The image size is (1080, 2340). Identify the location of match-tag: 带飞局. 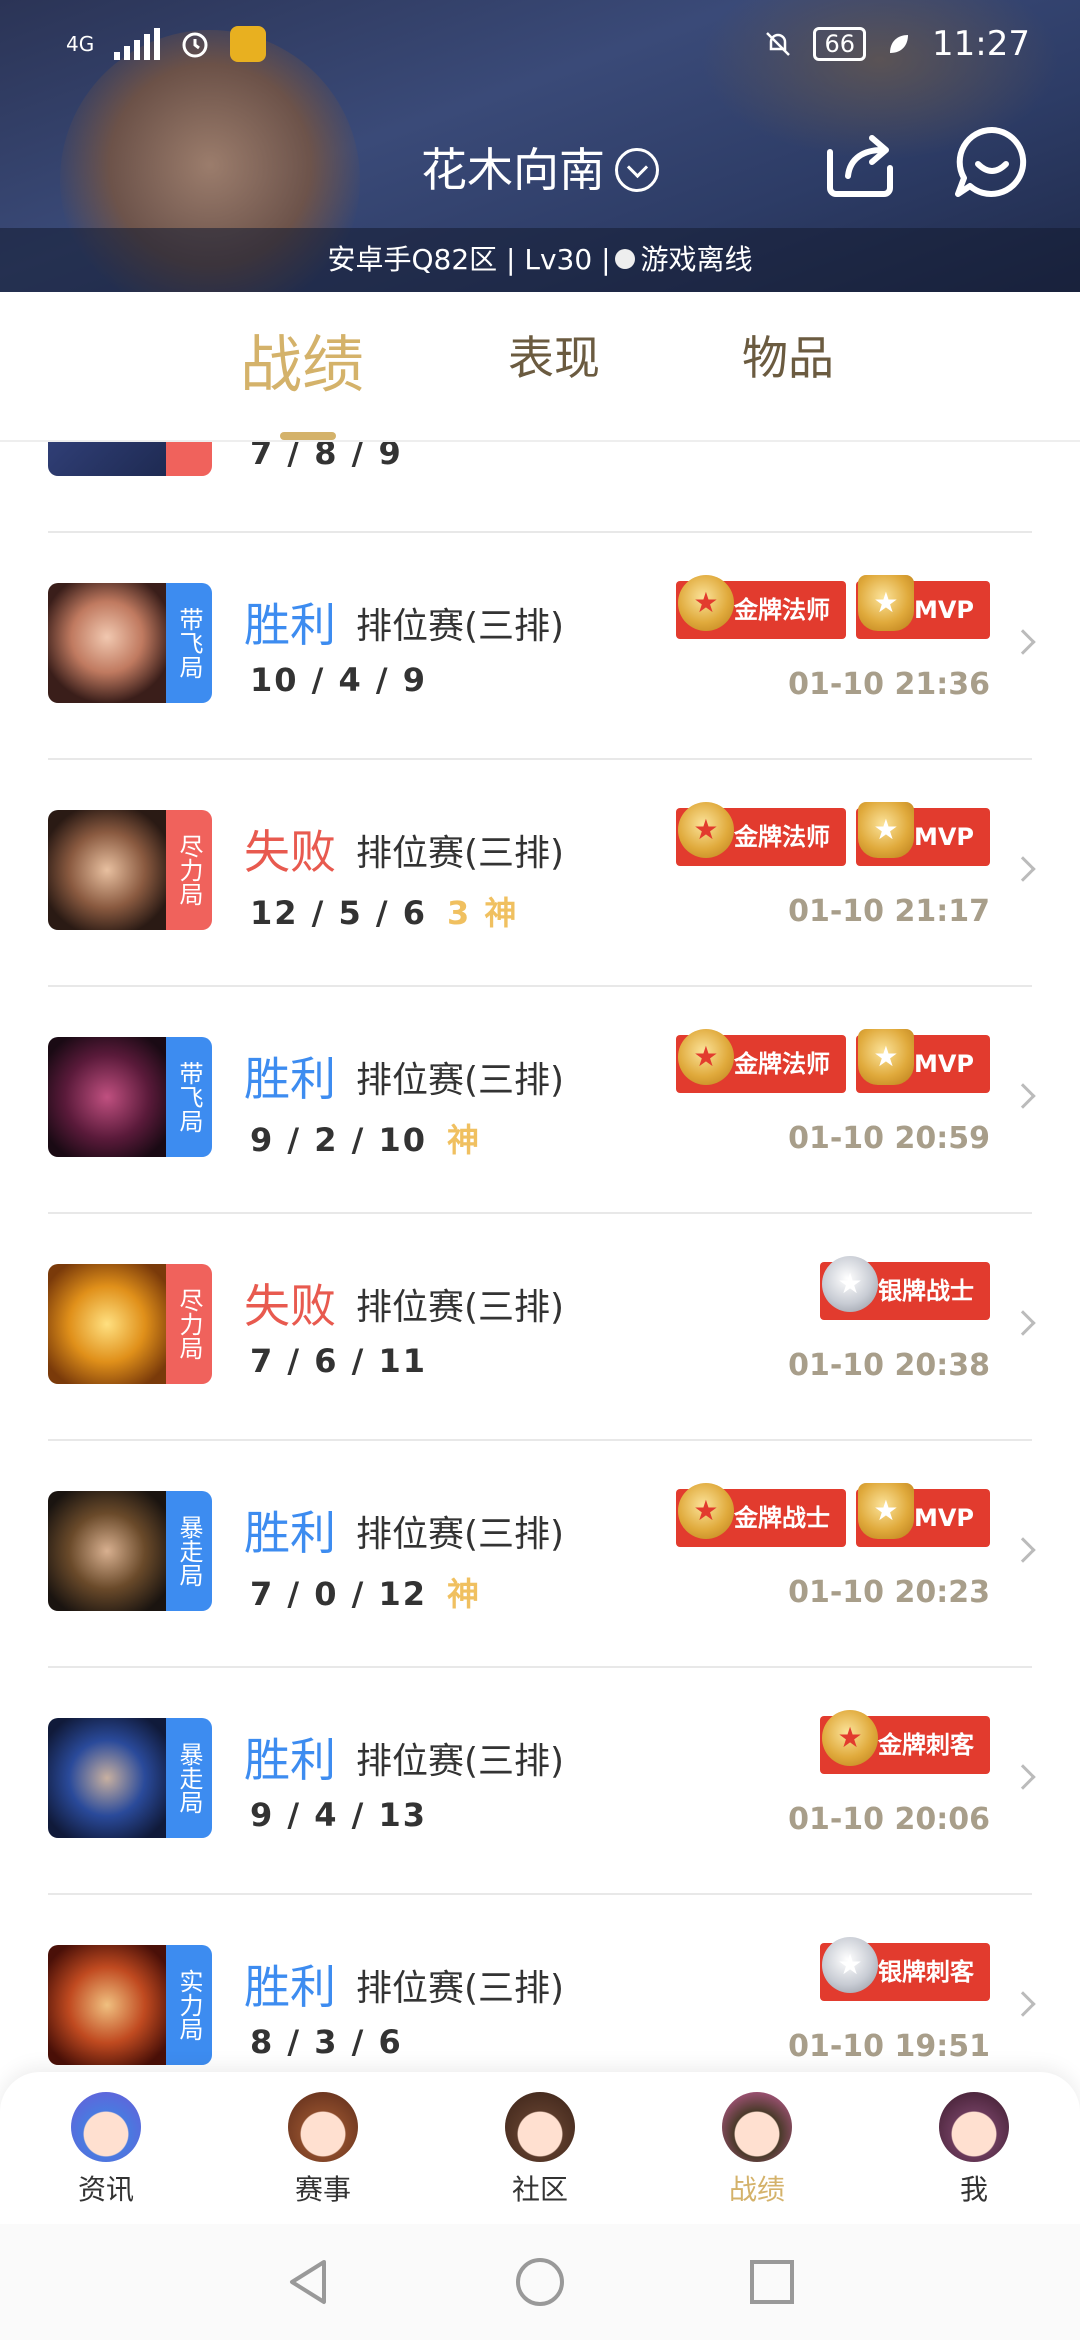
(189, 643).